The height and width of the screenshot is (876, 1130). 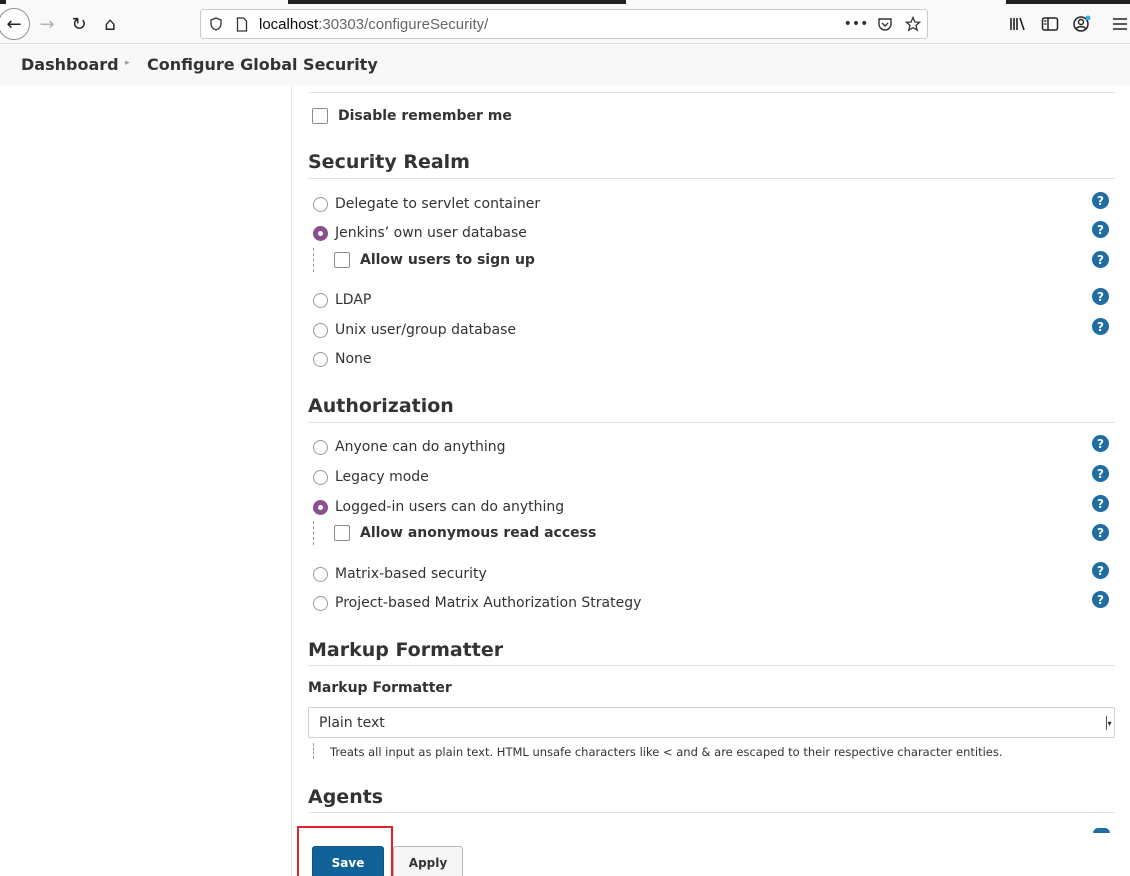 What do you see at coordinates (449, 507) in the screenshot?
I see `auth-logged-in-label: Logged-in users can do anything` at bounding box center [449, 507].